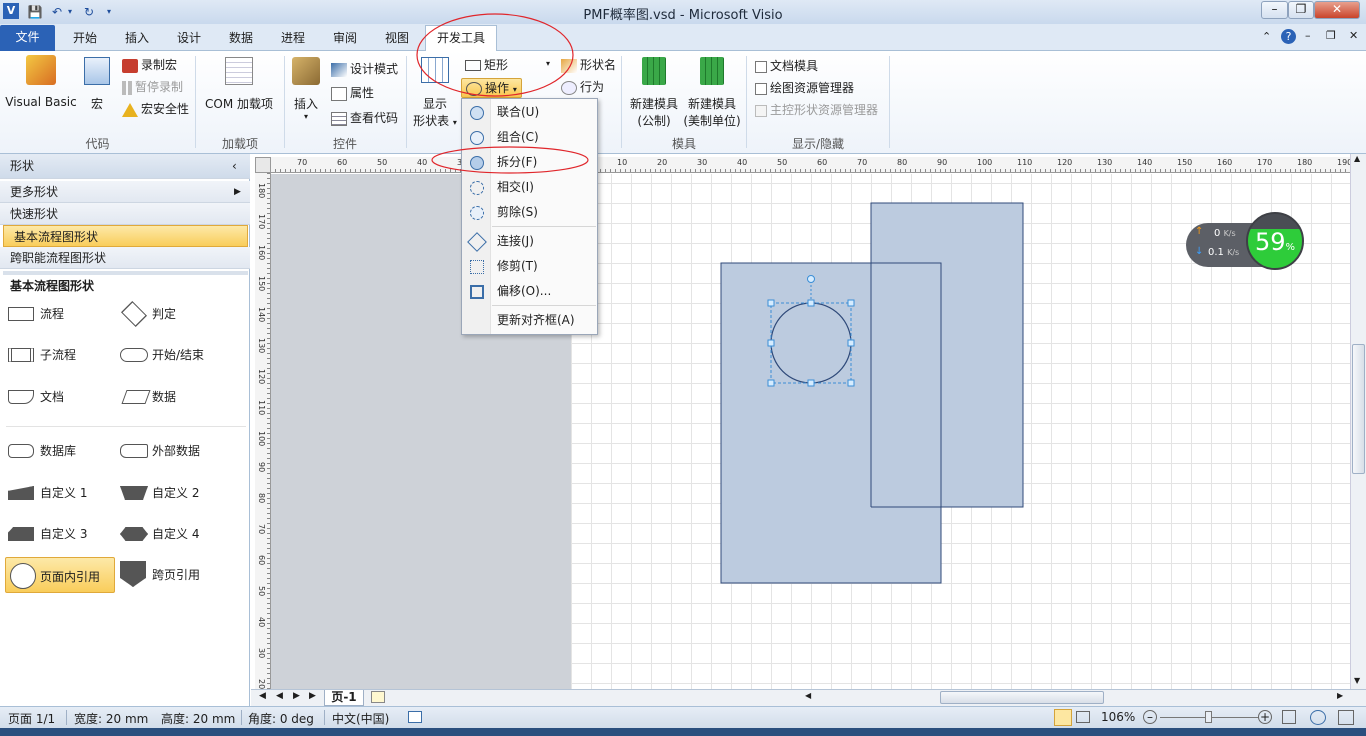  Describe the element at coordinates (529, 162) in the screenshot. I see `menu-item-fragment: 拆分(F)` at that location.